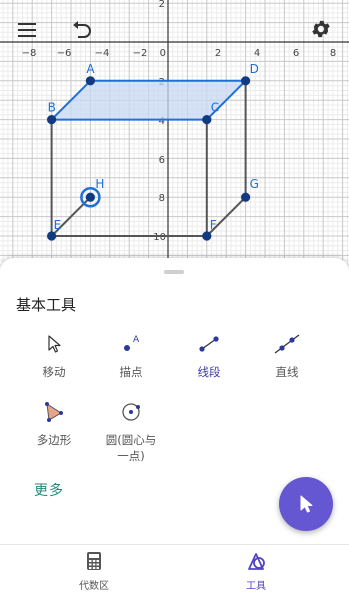 This screenshot has width=349, height=601. Describe the element at coordinates (99, 184) in the screenshot. I see `point-label: H` at that location.